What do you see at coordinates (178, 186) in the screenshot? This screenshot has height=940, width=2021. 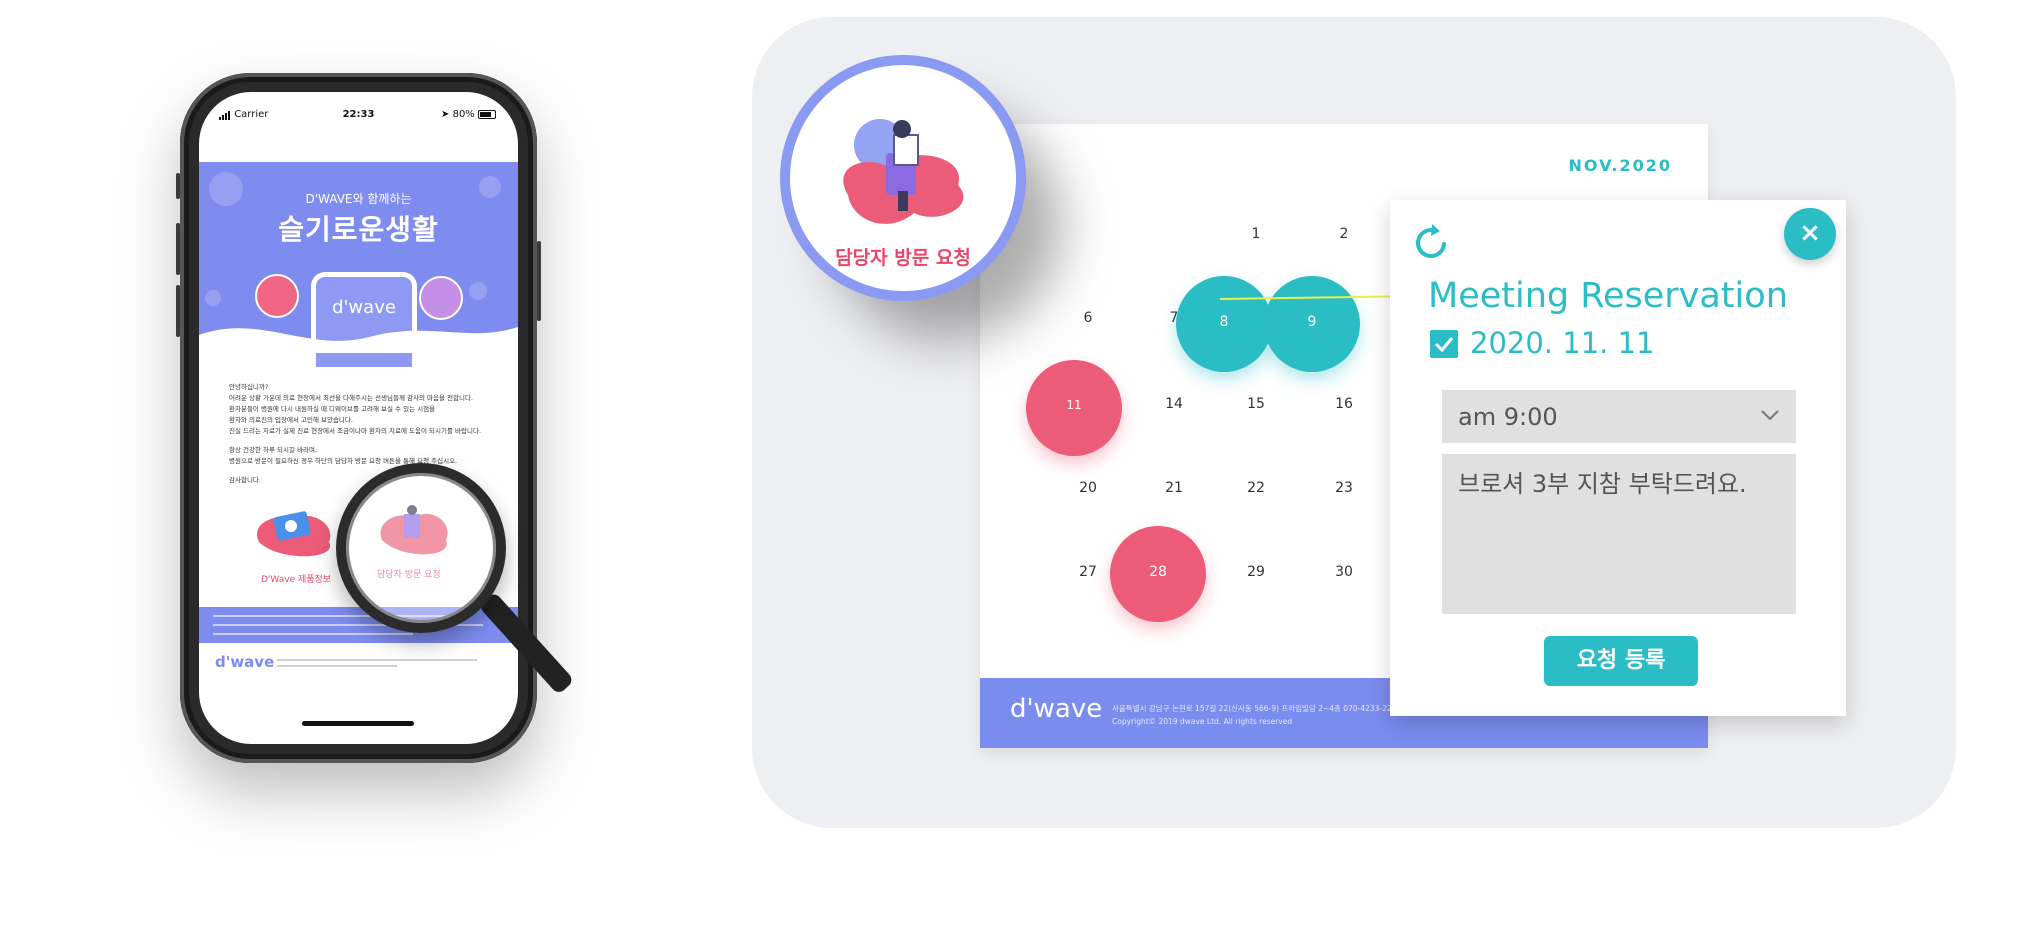 I see `mute-switch` at bounding box center [178, 186].